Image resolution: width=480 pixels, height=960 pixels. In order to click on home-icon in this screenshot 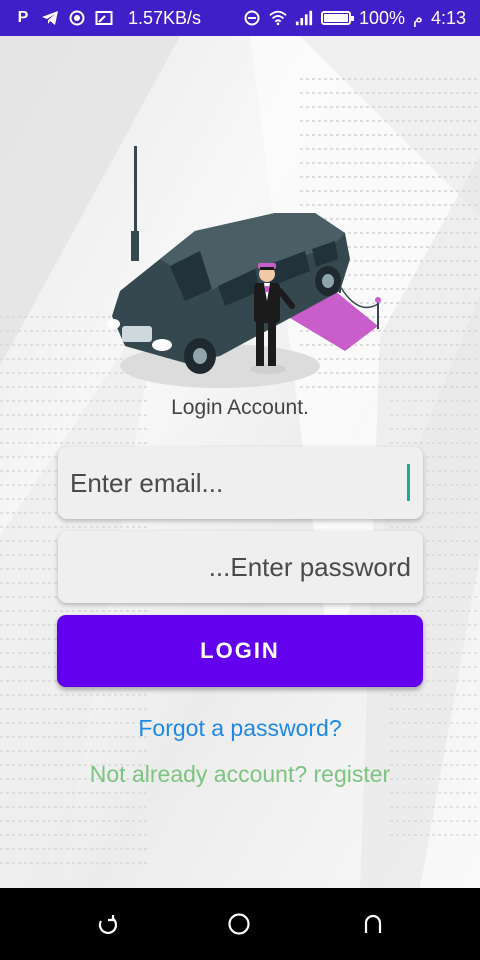, I will do `click(239, 924)`.